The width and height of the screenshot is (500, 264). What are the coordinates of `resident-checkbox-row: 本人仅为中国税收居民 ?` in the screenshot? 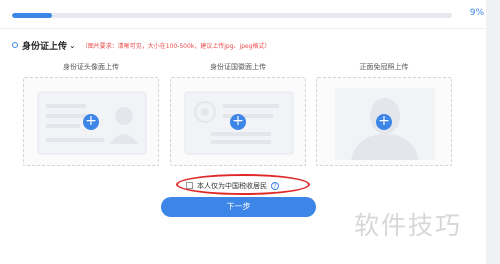 It's located at (232, 185).